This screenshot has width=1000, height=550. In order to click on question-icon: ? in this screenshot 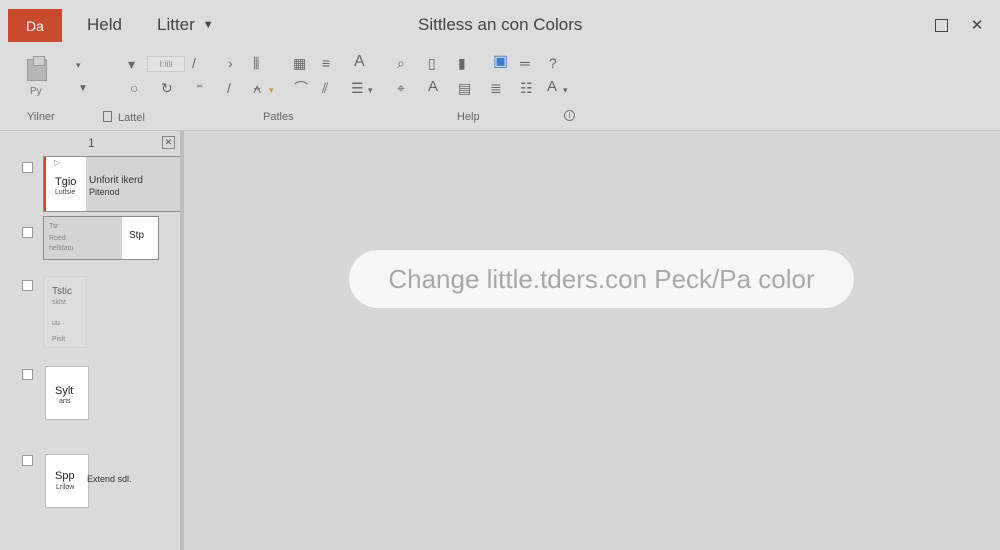, I will do `click(553, 63)`.